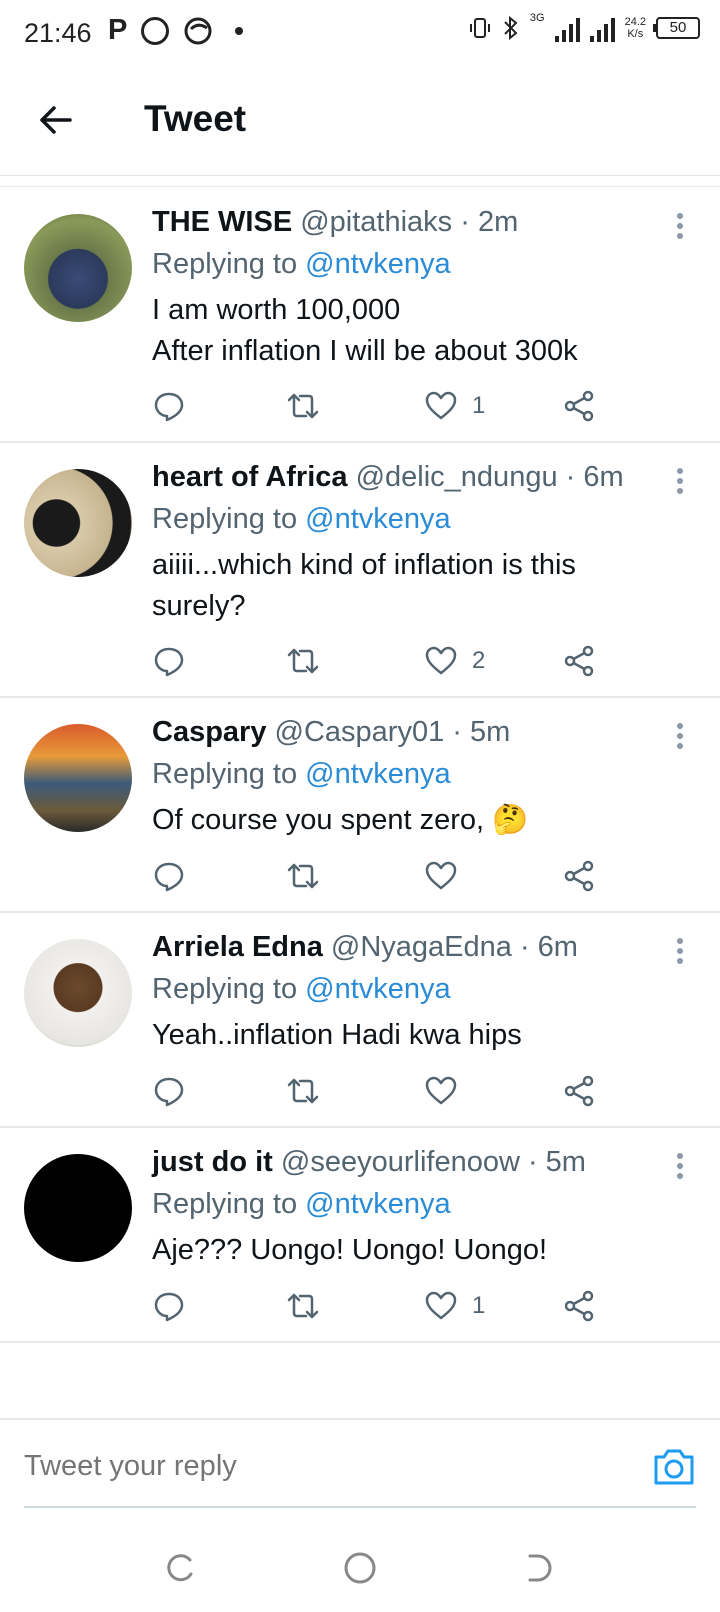 The width and height of the screenshot is (720, 1612). Describe the element at coordinates (176, 30) in the screenshot. I see `status-notification-icons: P` at that location.